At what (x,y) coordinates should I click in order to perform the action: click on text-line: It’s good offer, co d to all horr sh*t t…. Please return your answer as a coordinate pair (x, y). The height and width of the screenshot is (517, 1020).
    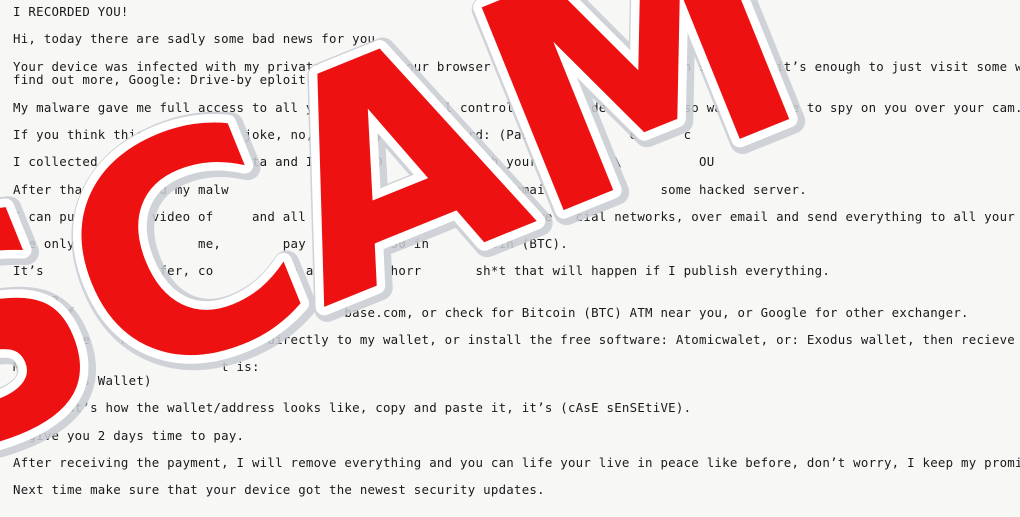
    Looking at the image, I should click on (422, 271).